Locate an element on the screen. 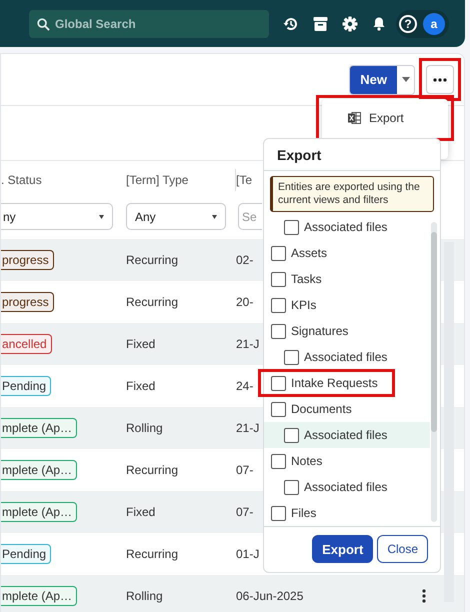 The height and width of the screenshot is (612, 470). option-label: Assets is located at coordinates (309, 253).